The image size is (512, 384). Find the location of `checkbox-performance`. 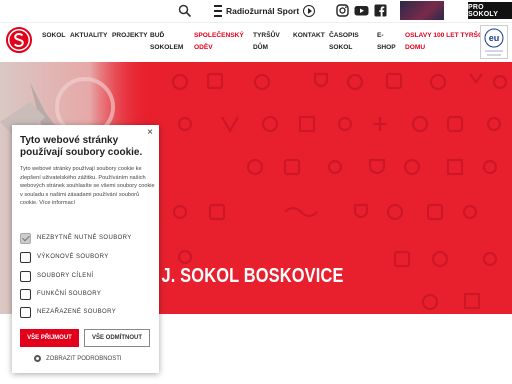

checkbox-performance is located at coordinates (25, 257).